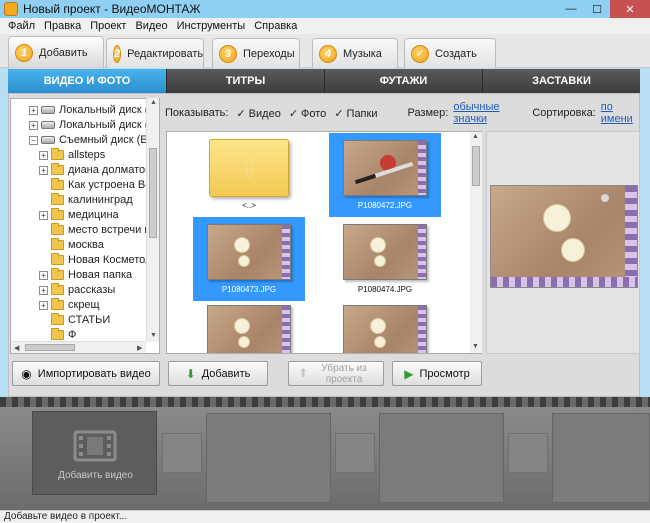 This screenshot has width=650, height=523. I want to click on tree-horizontal-scrollbar: ◀ ▶, so click(78, 347).